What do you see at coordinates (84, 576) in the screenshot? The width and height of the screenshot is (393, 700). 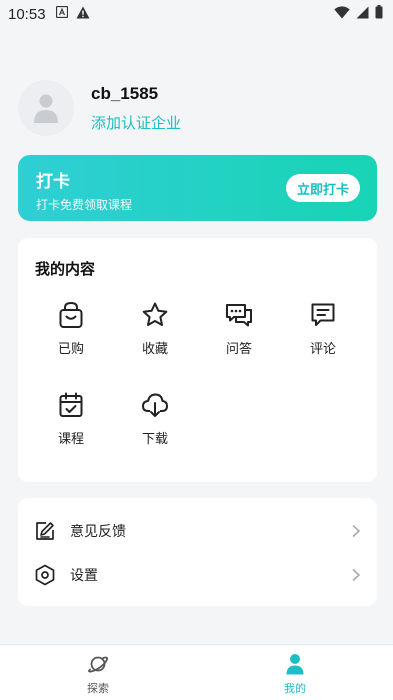 I see `settings-label: 设置` at bounding box center [84, 576].